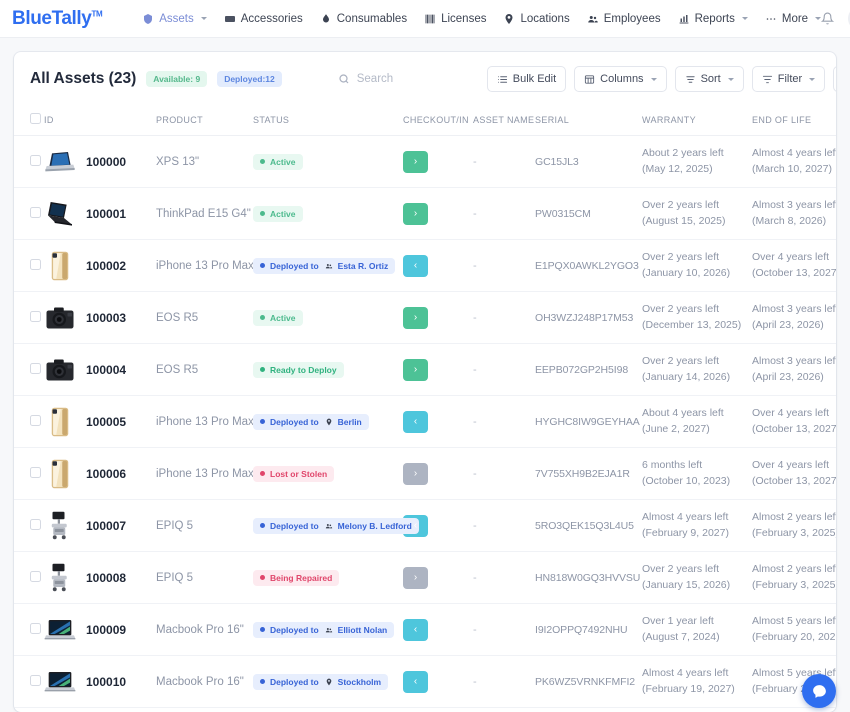  I want to click on nav-item-reports: Reports, so click(713, 19).